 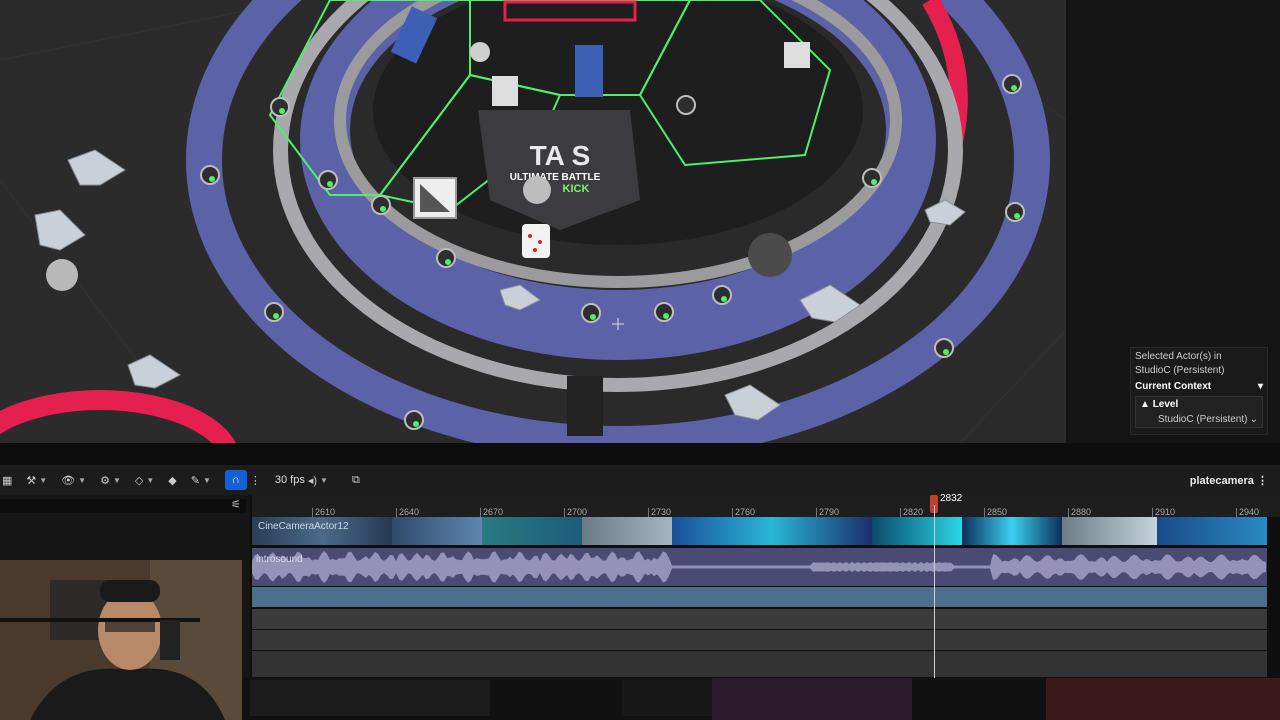 I want to click on key-dropdown: ◇ ▼, so click(x=144, y=480).